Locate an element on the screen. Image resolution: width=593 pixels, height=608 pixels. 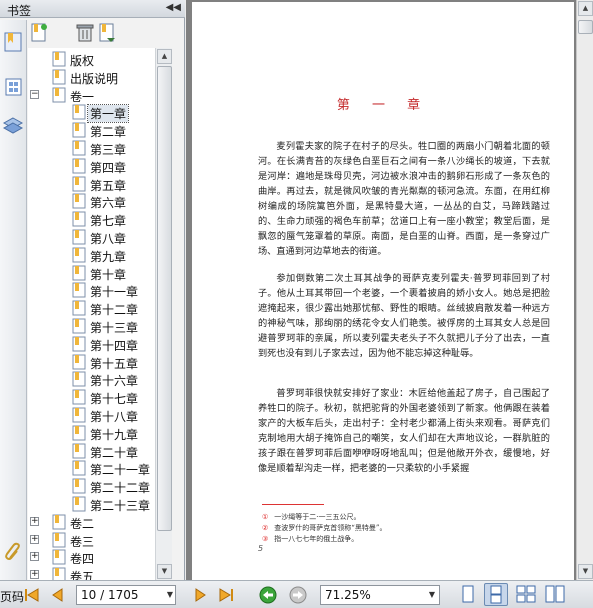
bookmark-options-button is located at coordinates (107, 33).